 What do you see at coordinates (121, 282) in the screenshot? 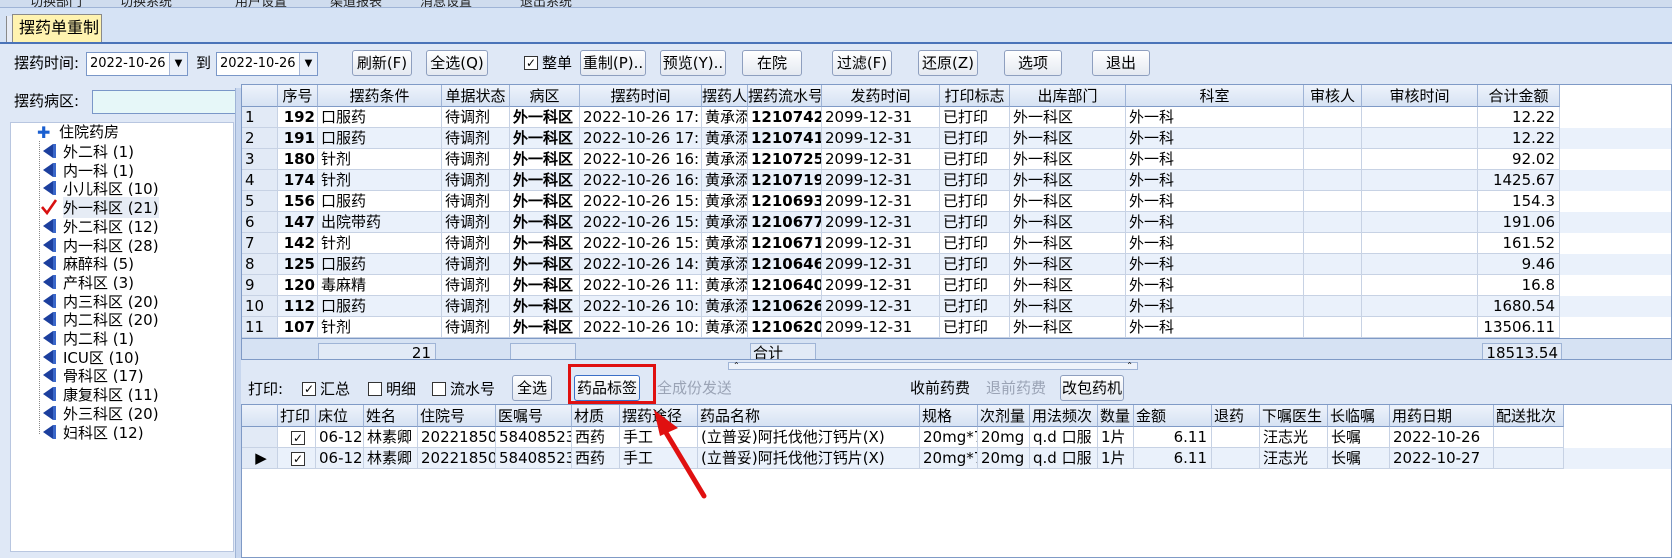
I see `tree-item: 产科区 (3)` at bounding box center [121, 282].